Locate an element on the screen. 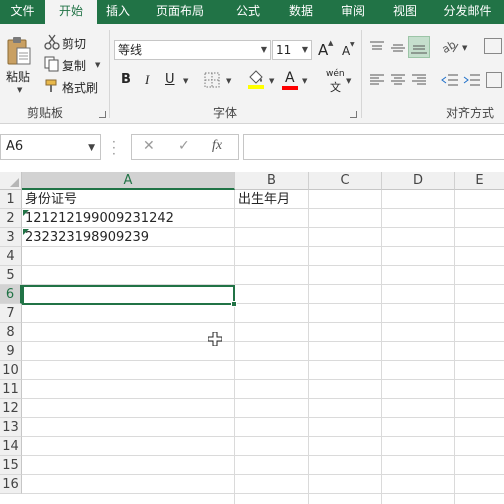 This screenshot has height=504, width=504. format-painter-button: 格式刷 is located at coordinates (80, 87).